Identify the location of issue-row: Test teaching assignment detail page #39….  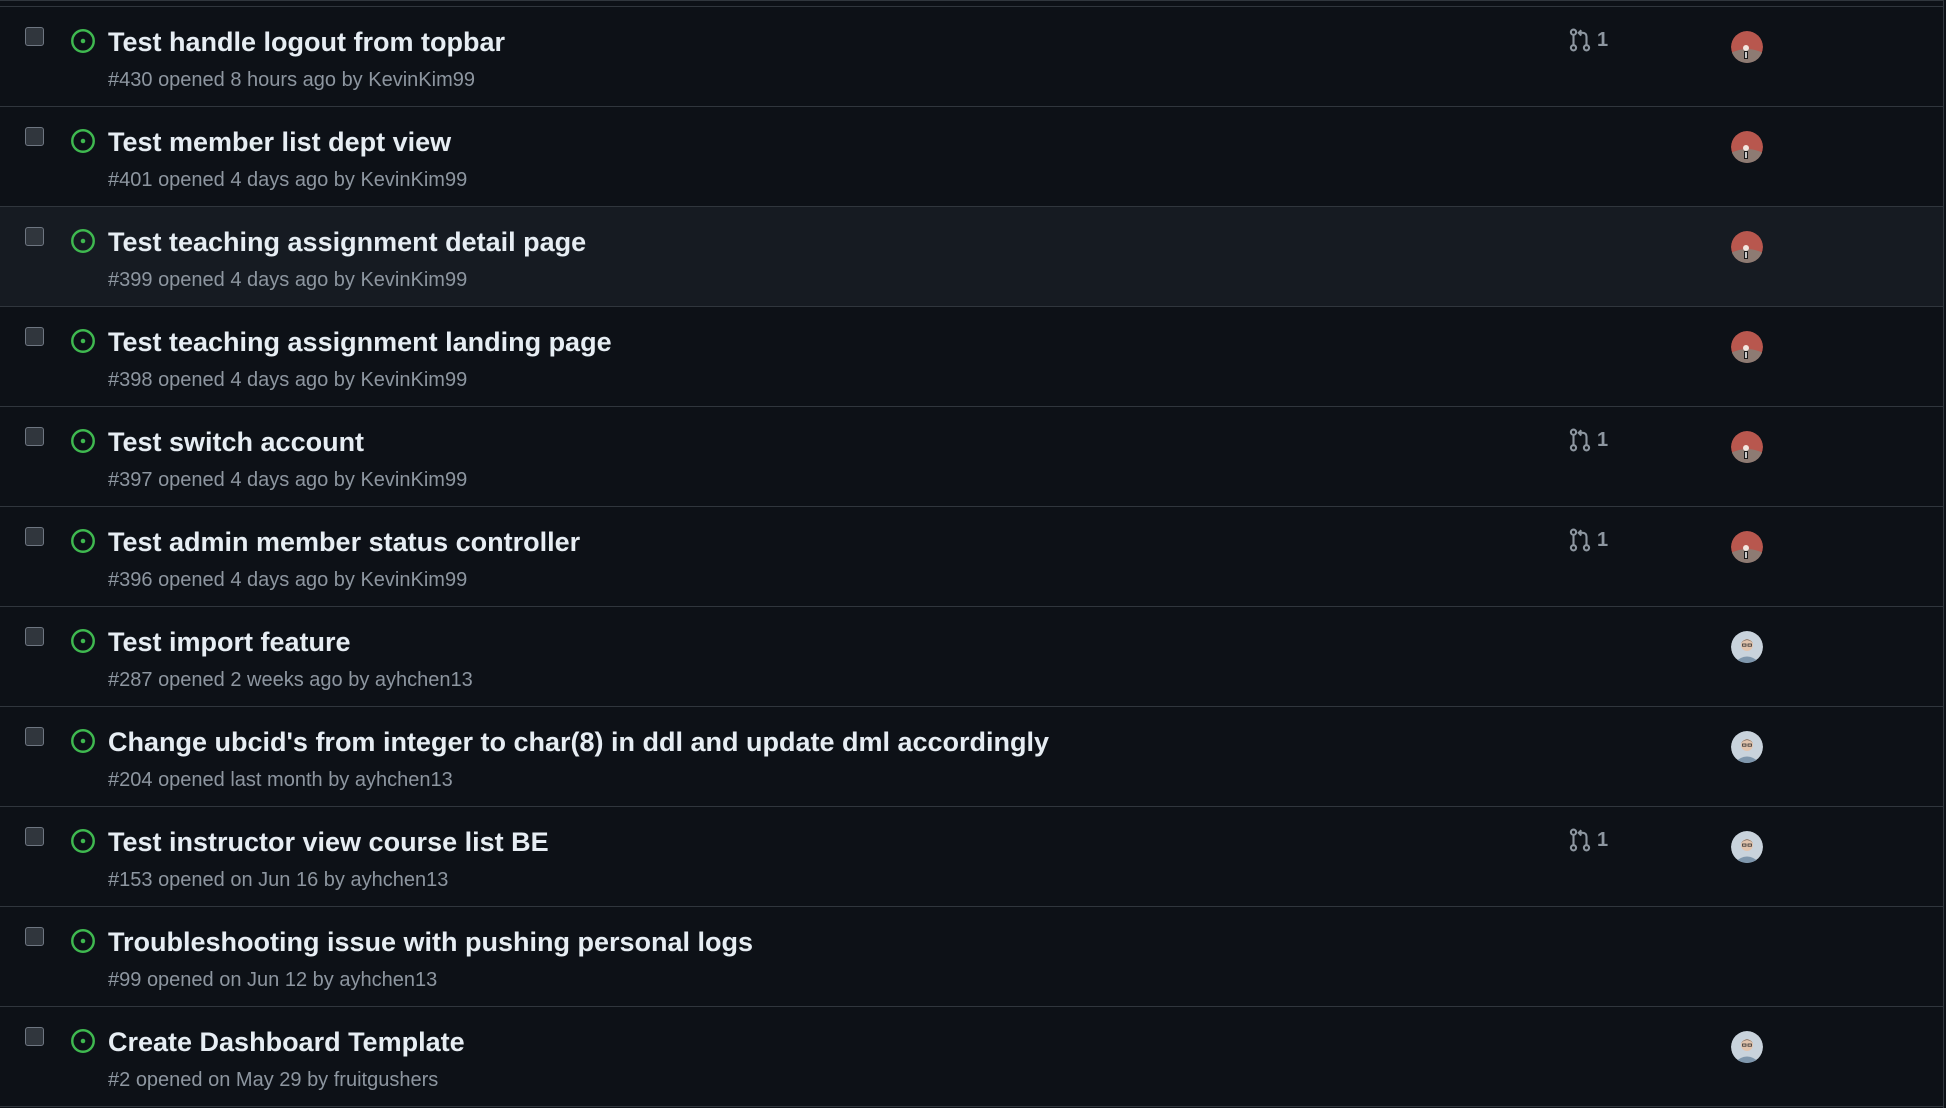
(971, 257).